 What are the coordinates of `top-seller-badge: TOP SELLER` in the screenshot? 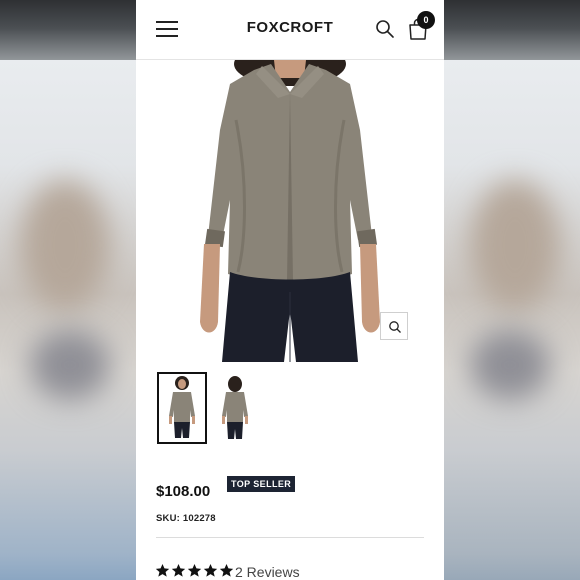 It's located at (261, 484).